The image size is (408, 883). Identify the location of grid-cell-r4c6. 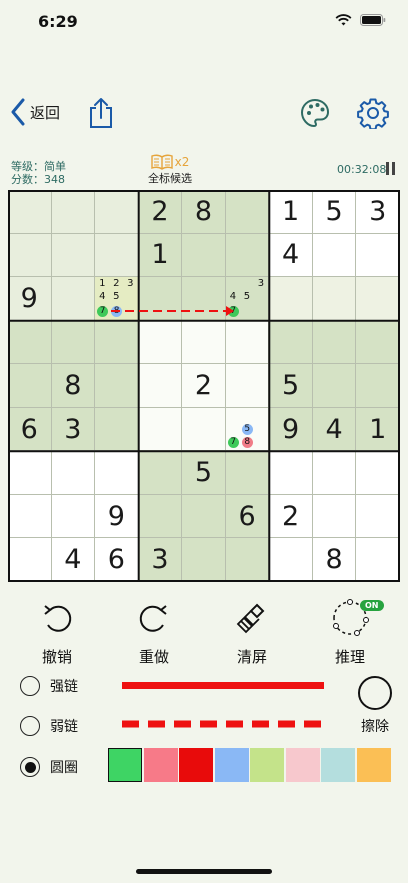
(247, 342).